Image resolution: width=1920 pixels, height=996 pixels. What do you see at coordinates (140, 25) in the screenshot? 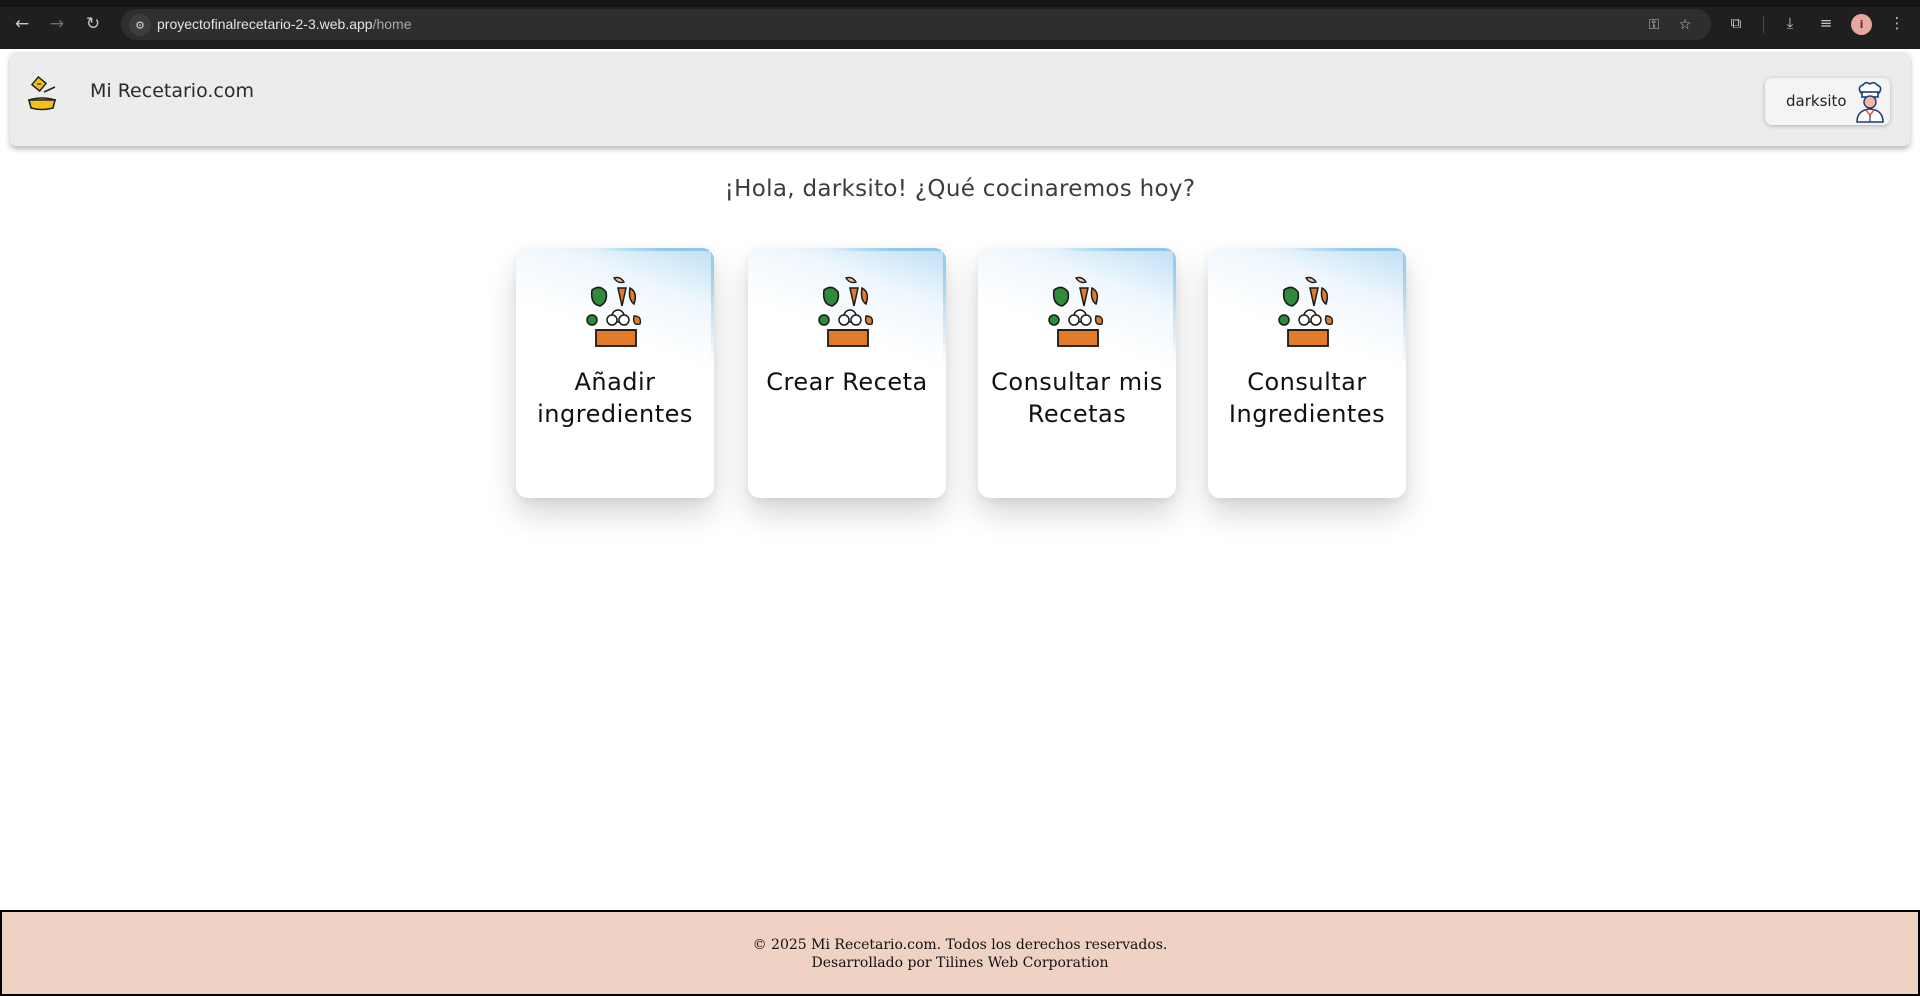
I see `site-info-icon: ⚙` at bounding box center [140, 25].